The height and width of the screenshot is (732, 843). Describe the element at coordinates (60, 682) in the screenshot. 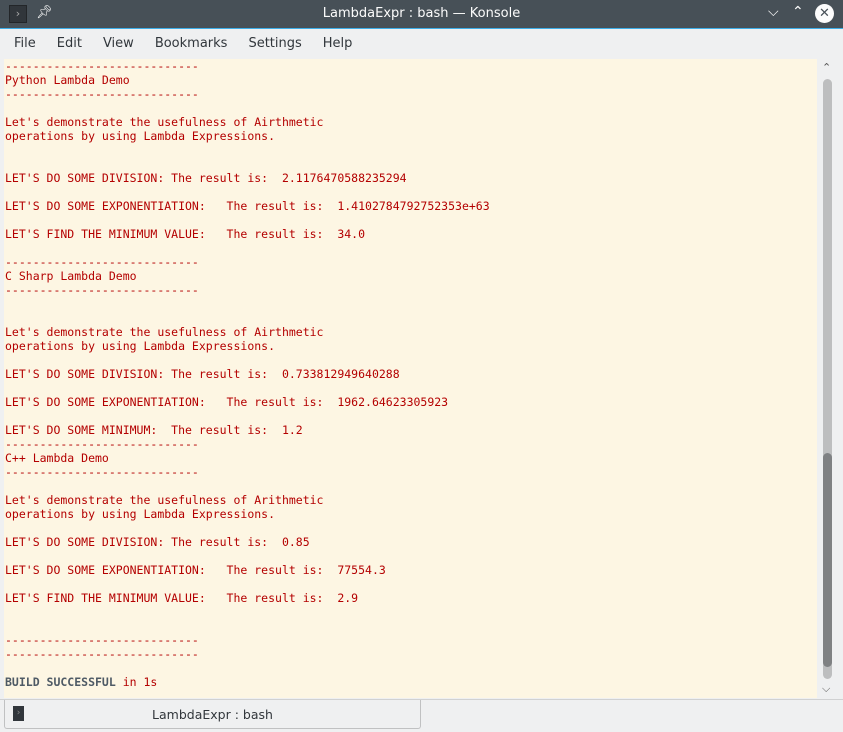

I see `build-status: BUILD SUCCESSFUL` at that location.